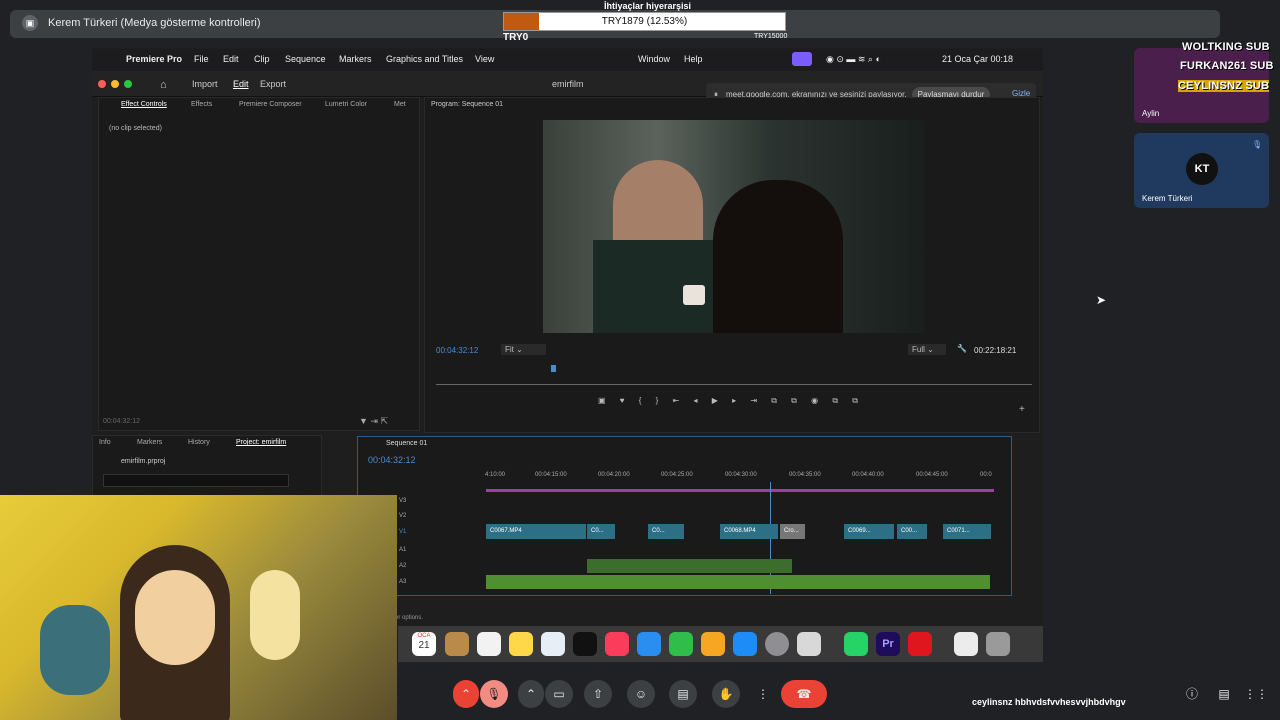 Image resolution: width=1280 pixels, height=720 pixels. What do you see at coordinates (962, 348) in the screenshot?
I see `wrench-icon: 🔧` at bounding box center [962, 348].